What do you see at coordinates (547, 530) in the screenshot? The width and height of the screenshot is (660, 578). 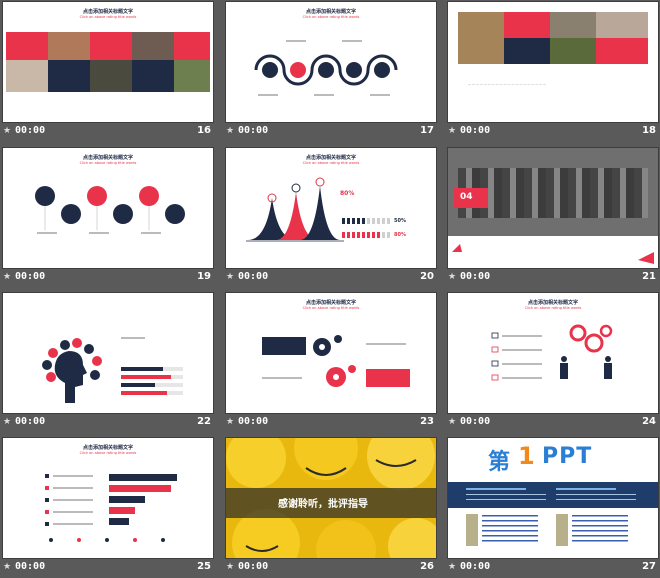 I see `link-list-graphic` at bounding box center [547, 530].